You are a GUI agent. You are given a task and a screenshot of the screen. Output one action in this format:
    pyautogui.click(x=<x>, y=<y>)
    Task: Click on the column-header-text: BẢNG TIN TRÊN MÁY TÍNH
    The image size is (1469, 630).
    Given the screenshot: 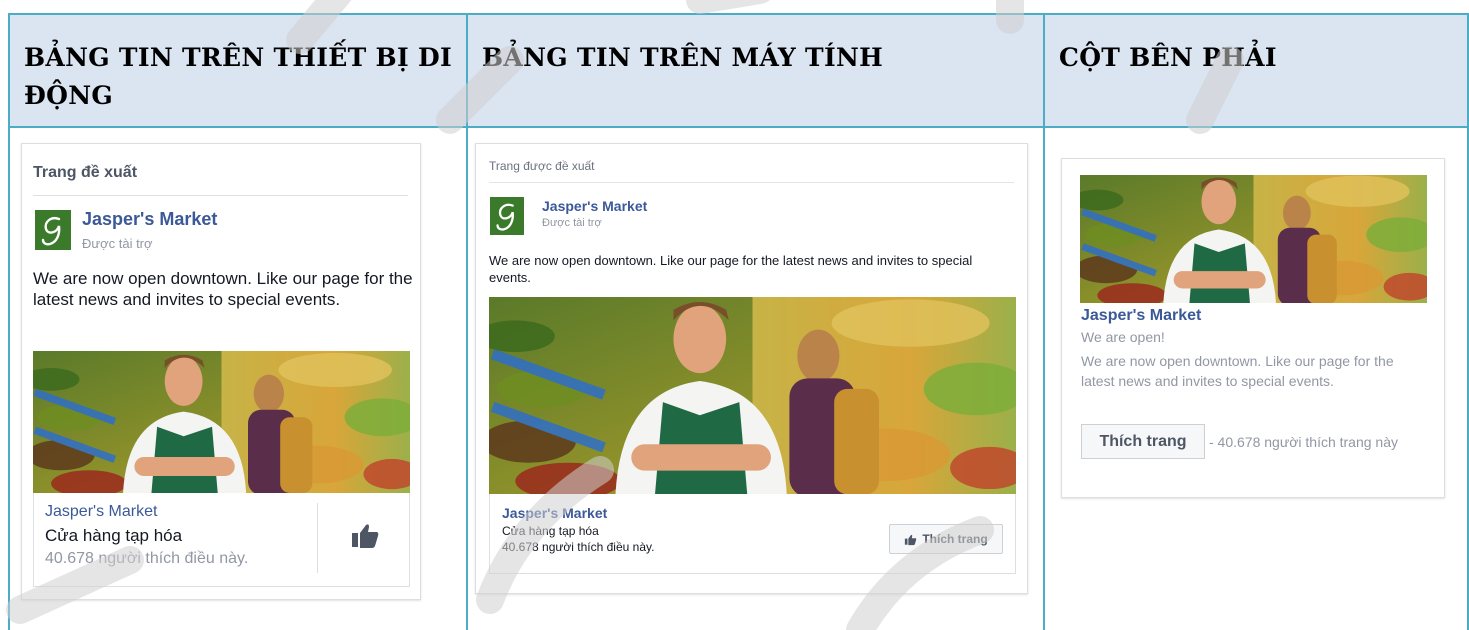 What is the action you would take?
    pyautogui.click(x=683, y=57)
    